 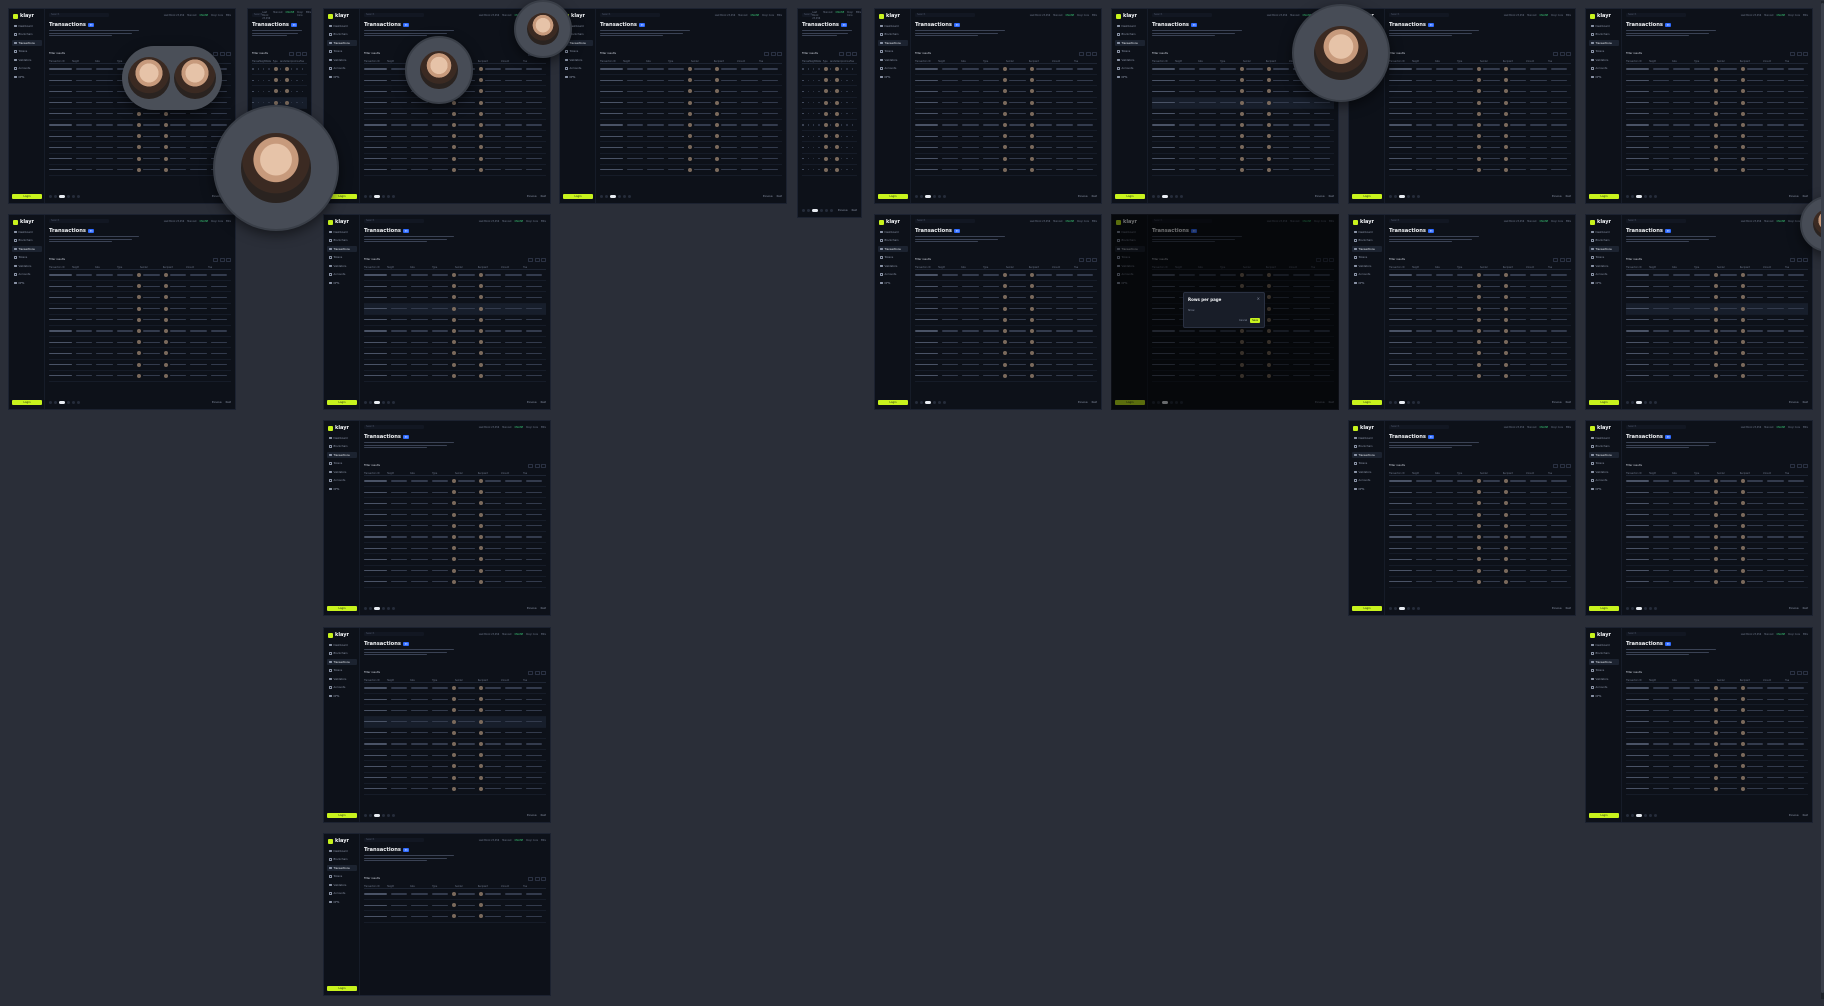 I want to click on sidebar-item-nfts: NFTs, so click(x=893, y=283).